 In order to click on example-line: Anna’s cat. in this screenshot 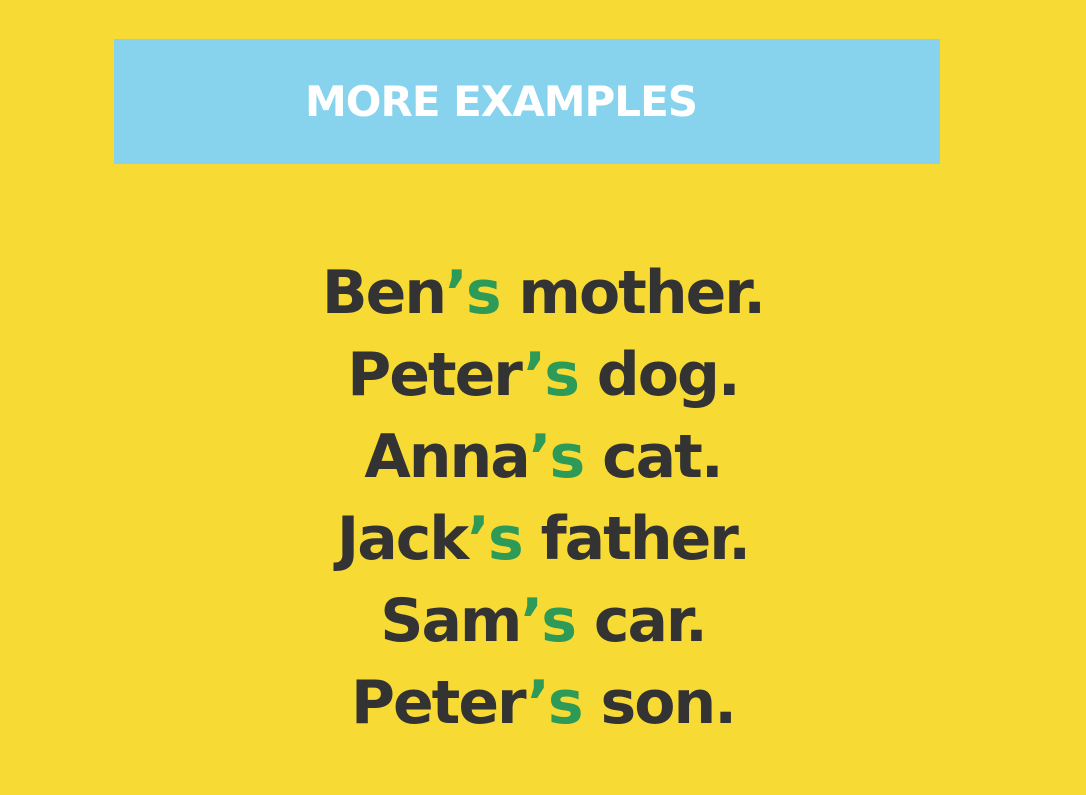, I will do `click(543, 457)`.